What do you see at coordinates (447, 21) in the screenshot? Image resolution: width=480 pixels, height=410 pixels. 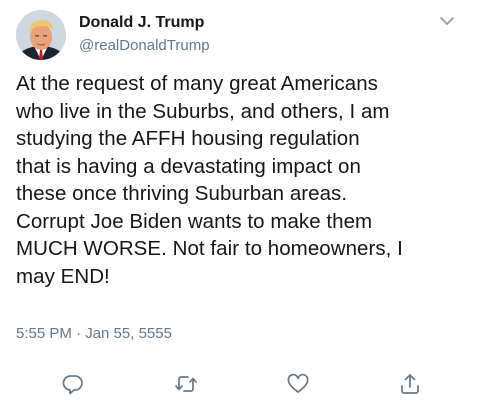 I see `chevron-down-icon` at bounding box center [447, 21].